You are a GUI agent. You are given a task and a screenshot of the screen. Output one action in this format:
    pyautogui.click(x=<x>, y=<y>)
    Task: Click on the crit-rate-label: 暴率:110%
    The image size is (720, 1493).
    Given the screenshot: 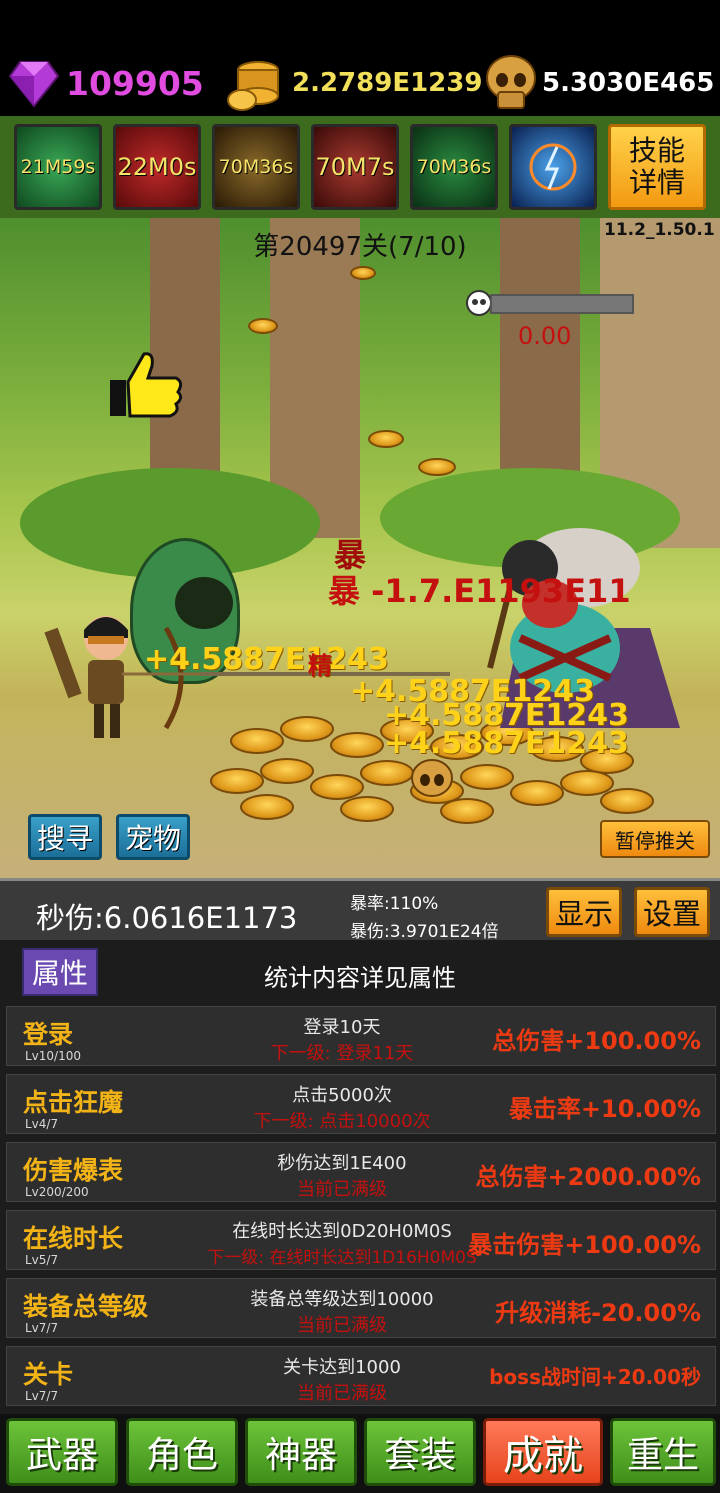 What is the action you would take?
    pyautogui.click(x=394, y=904)
    